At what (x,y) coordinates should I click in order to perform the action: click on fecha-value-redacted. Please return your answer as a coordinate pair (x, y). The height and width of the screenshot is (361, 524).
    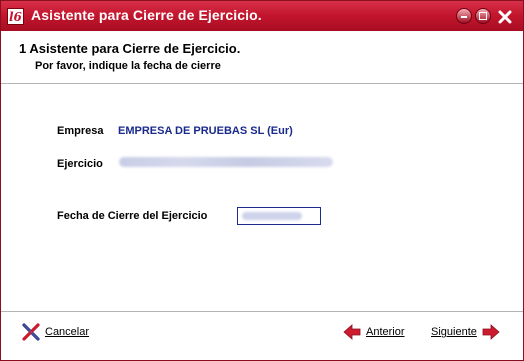
    Looking at the image, I should click on (272, 216).